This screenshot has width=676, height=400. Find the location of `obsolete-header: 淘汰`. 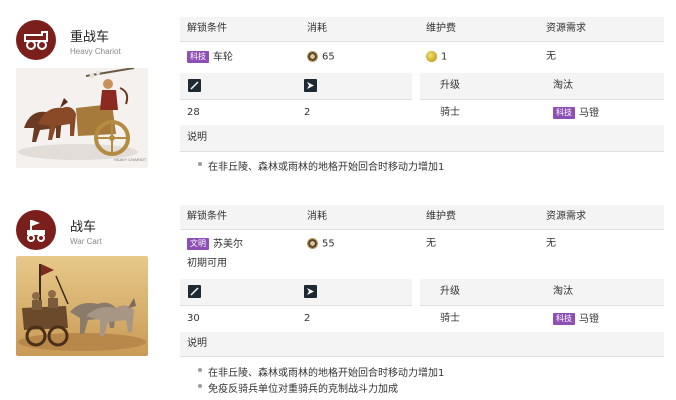

obsolete-header: 淘汰 is located at coordinates (563, 291).